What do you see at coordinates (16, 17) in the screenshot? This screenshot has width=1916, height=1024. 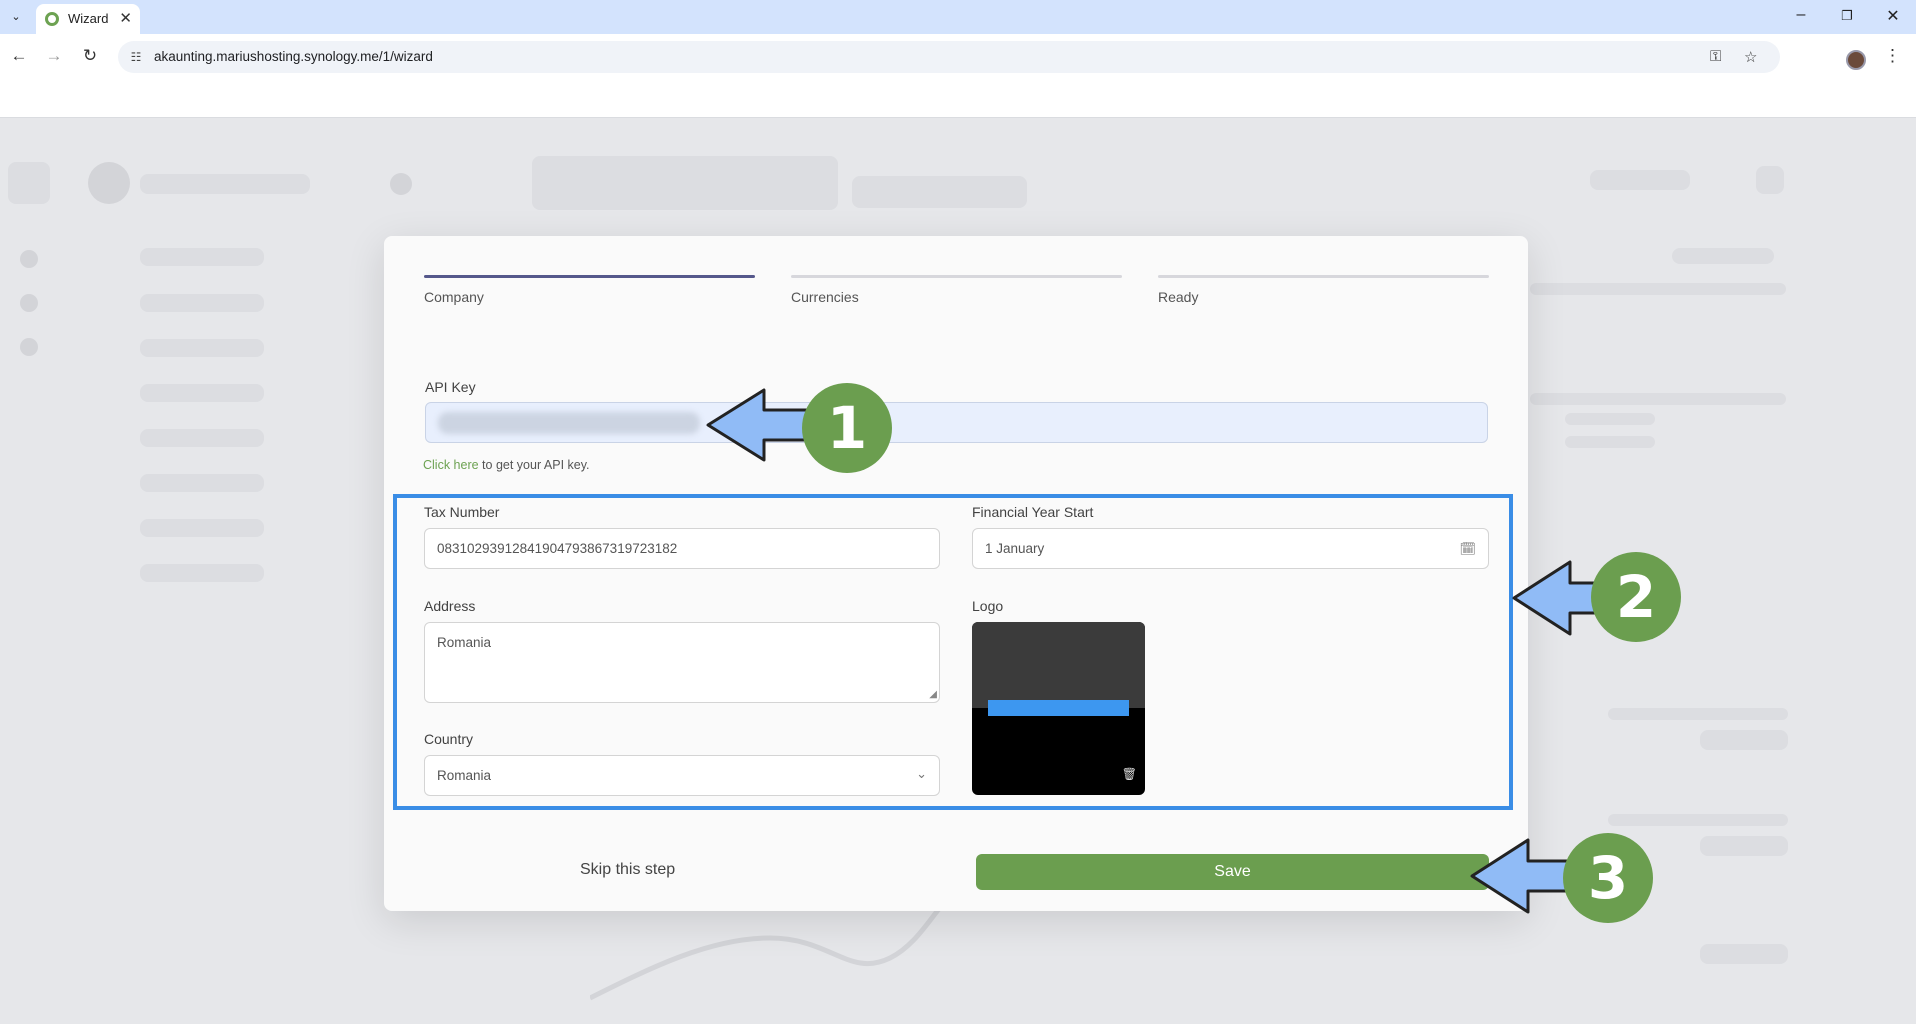 I see `tab-search-icon: ⌄` at bounding box center [16, 17].